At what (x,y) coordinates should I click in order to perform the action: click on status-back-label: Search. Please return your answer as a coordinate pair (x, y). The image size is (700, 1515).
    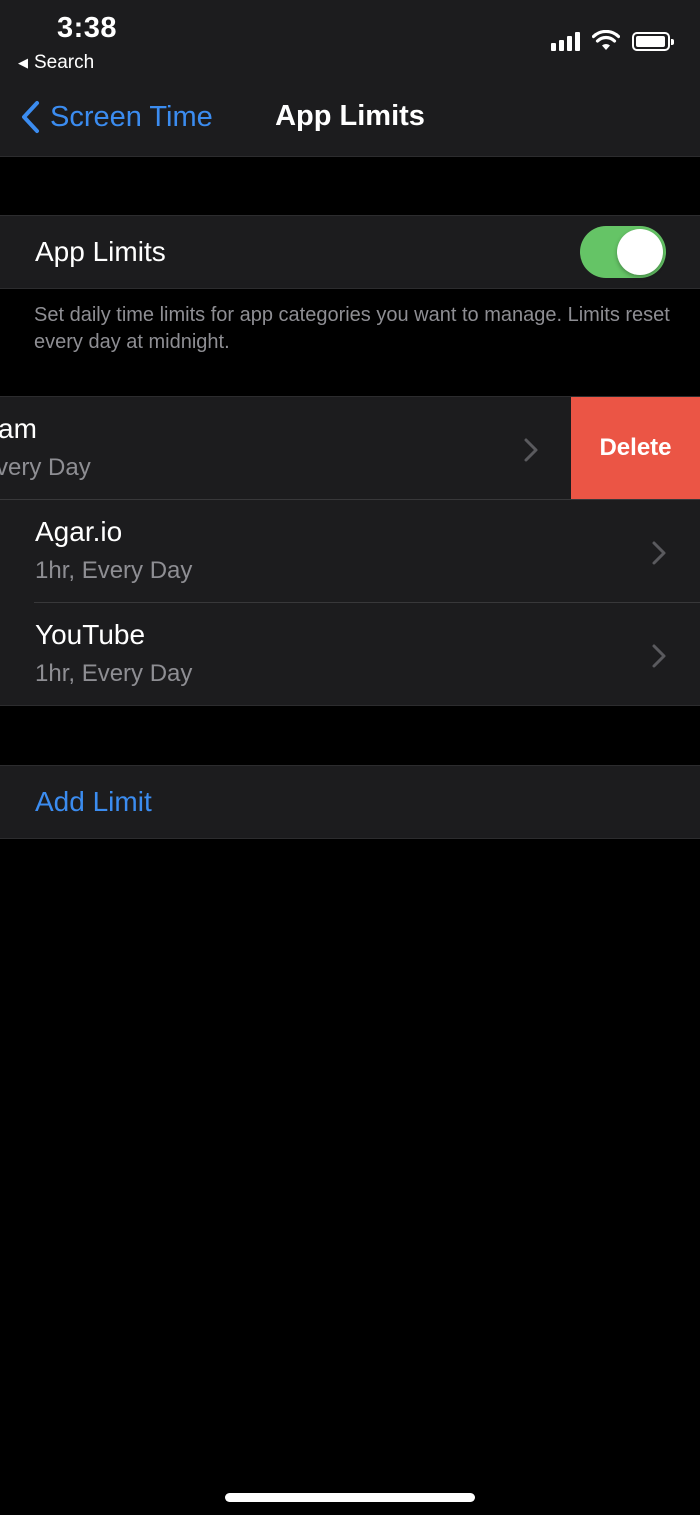
    Looking at the image, I should click on (64, 62).